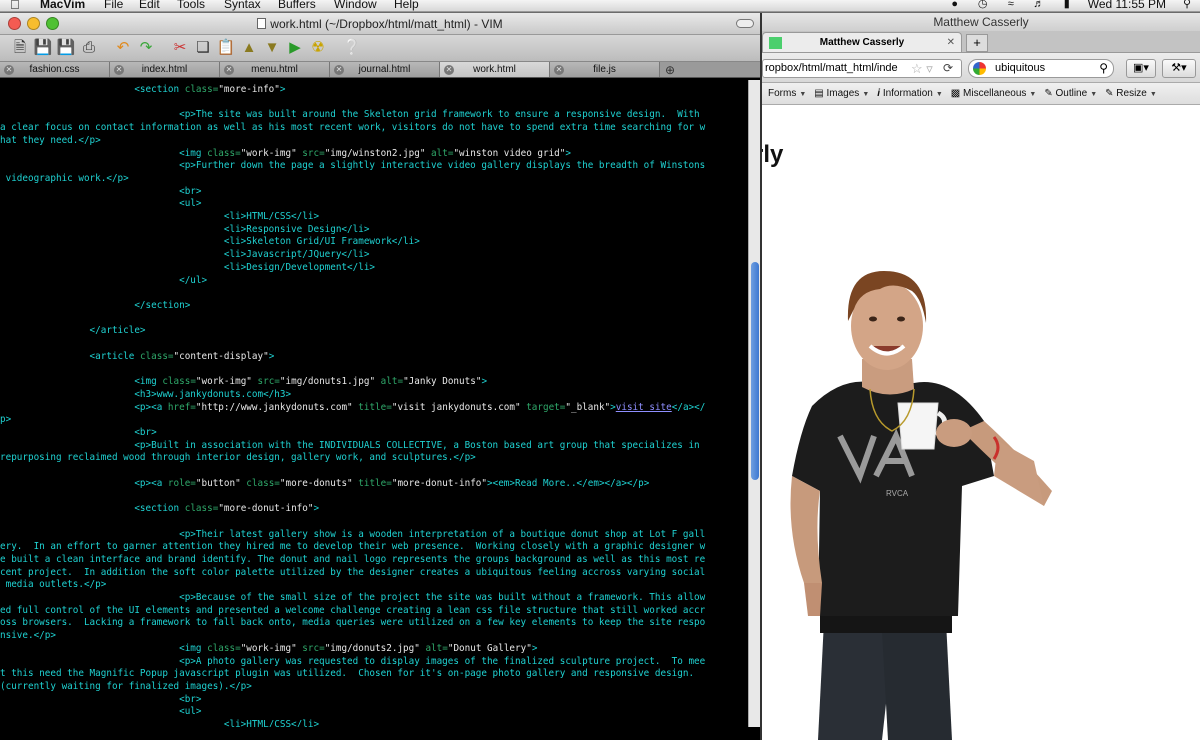 The height and width of the screenshot is (740, 1200). I want to click on code-string: "img/donuts2.jpg", so click(372, 648).